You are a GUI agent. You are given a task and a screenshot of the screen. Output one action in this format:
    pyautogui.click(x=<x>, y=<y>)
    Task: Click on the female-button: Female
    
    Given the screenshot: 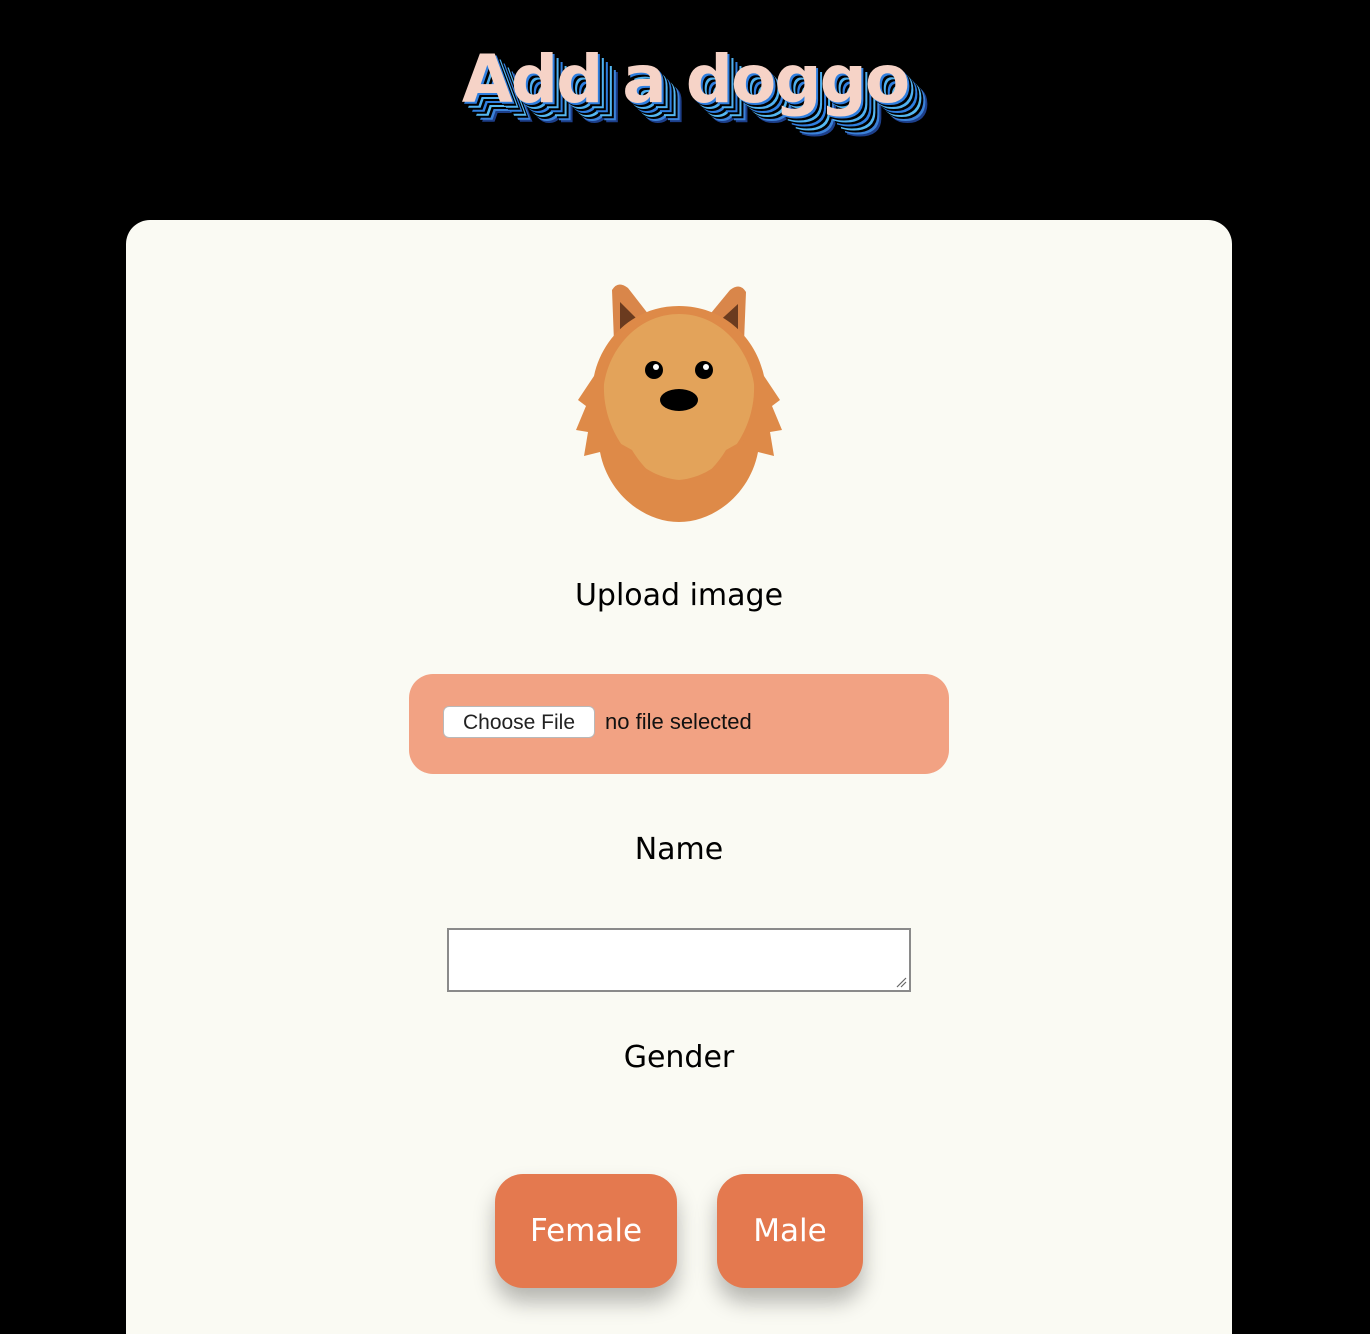 What is the action you would take?
    pyautogui.click(x=586, y=1231)
    